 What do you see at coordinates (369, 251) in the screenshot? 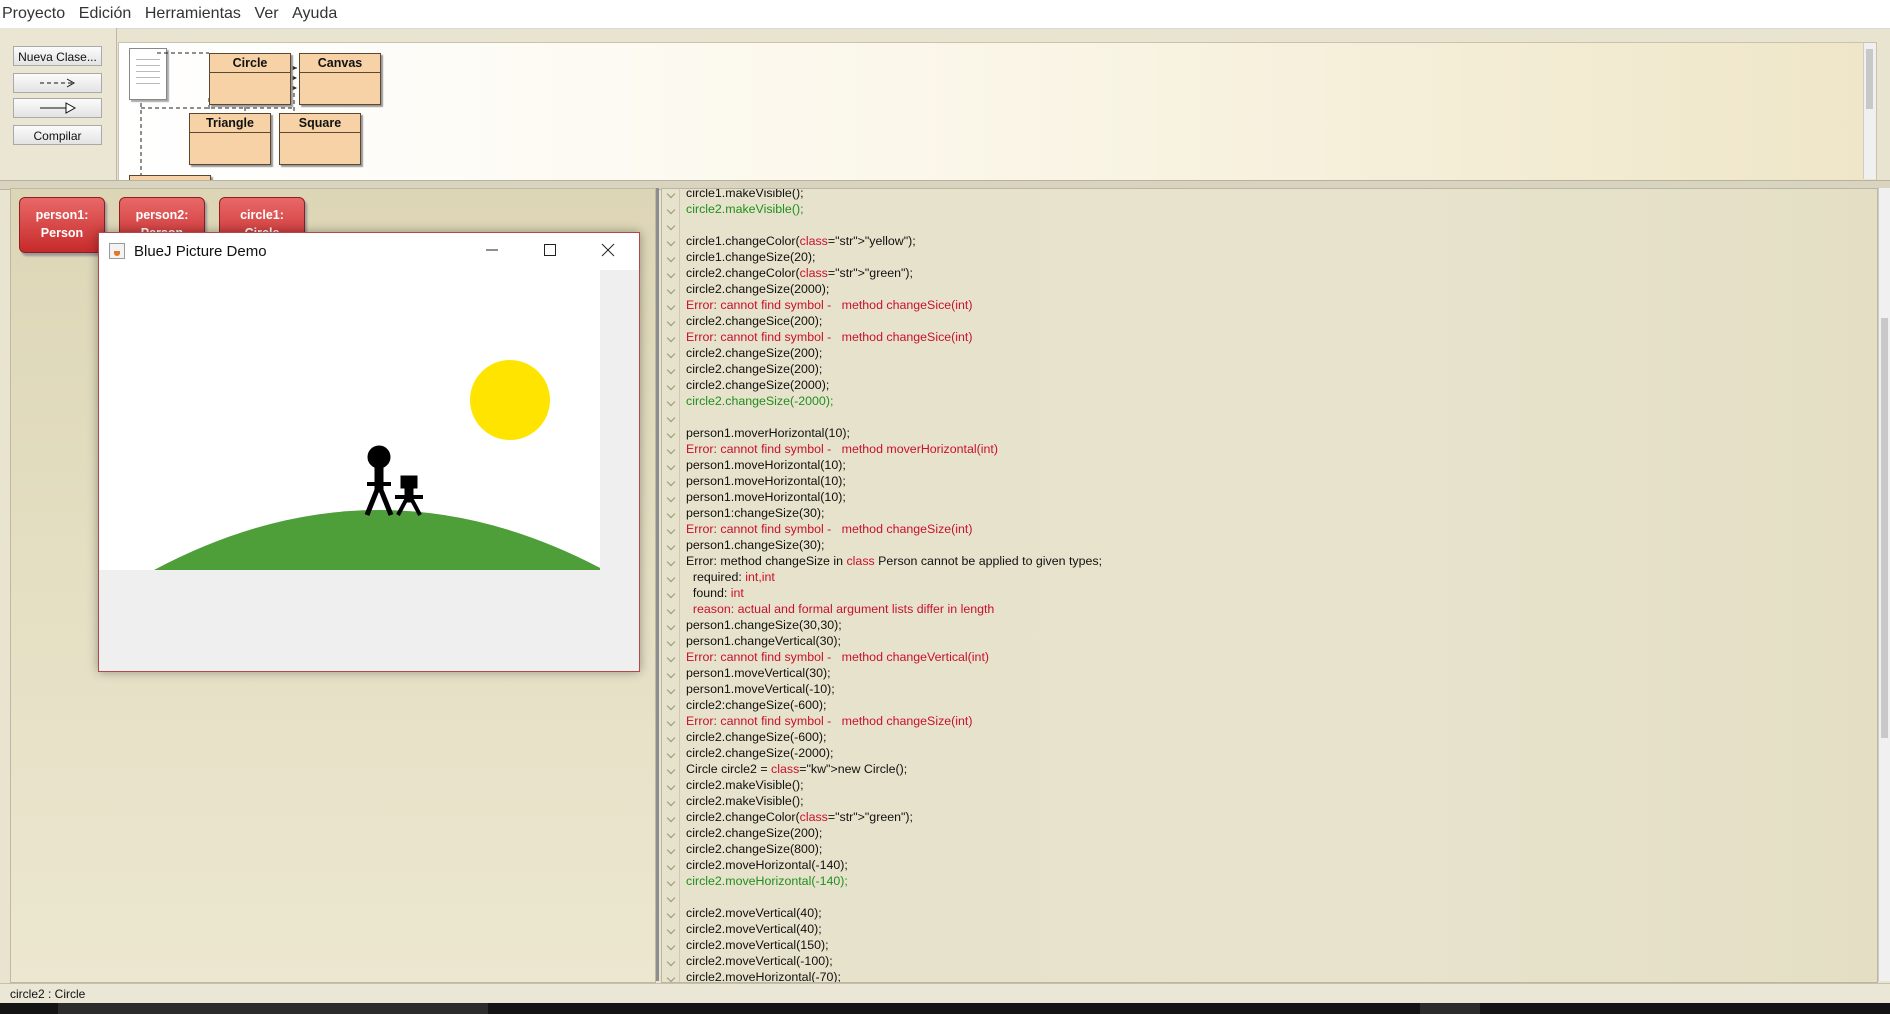
I see `window-title-bar: BlueJ Picture Demo` at bounding box center [369, 251].